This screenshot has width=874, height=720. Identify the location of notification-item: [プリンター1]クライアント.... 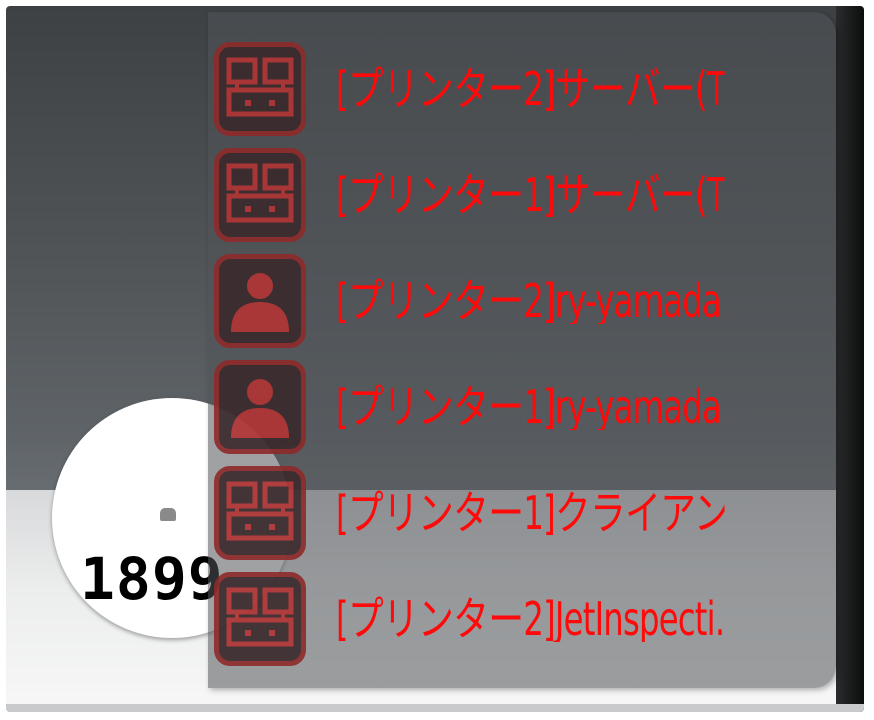
(524, 513).